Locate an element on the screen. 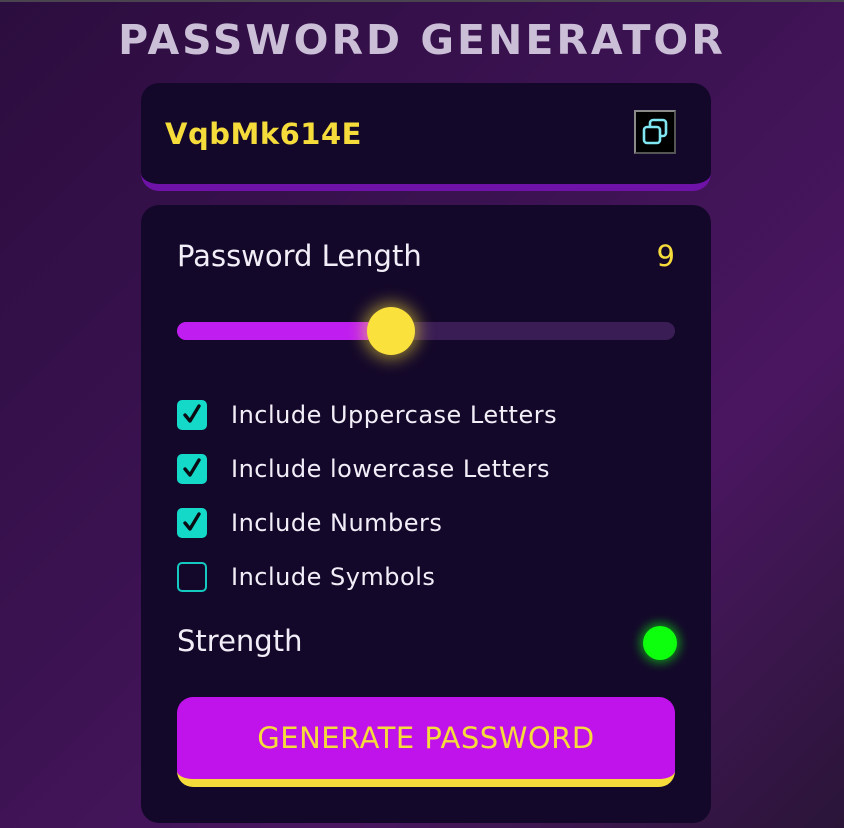 This screenshot has width=844, height=828. password-display: VqbMk614E is located at coordinates (426, 137).